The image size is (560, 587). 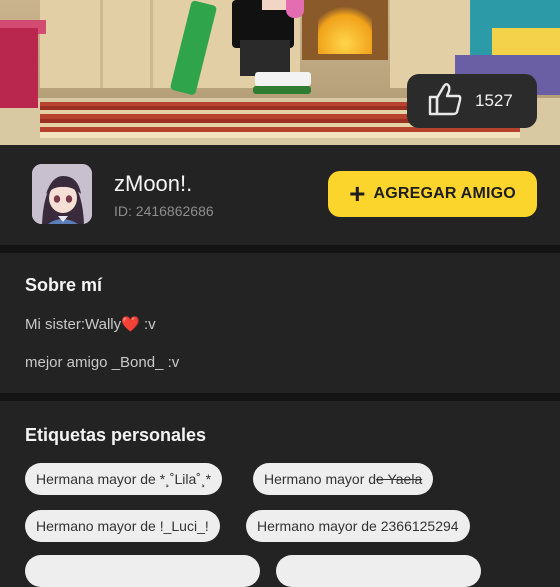 What do you see at coordinates (19, 68) in the screenshot?
I see `left-block` at bounding box center [19, 68].